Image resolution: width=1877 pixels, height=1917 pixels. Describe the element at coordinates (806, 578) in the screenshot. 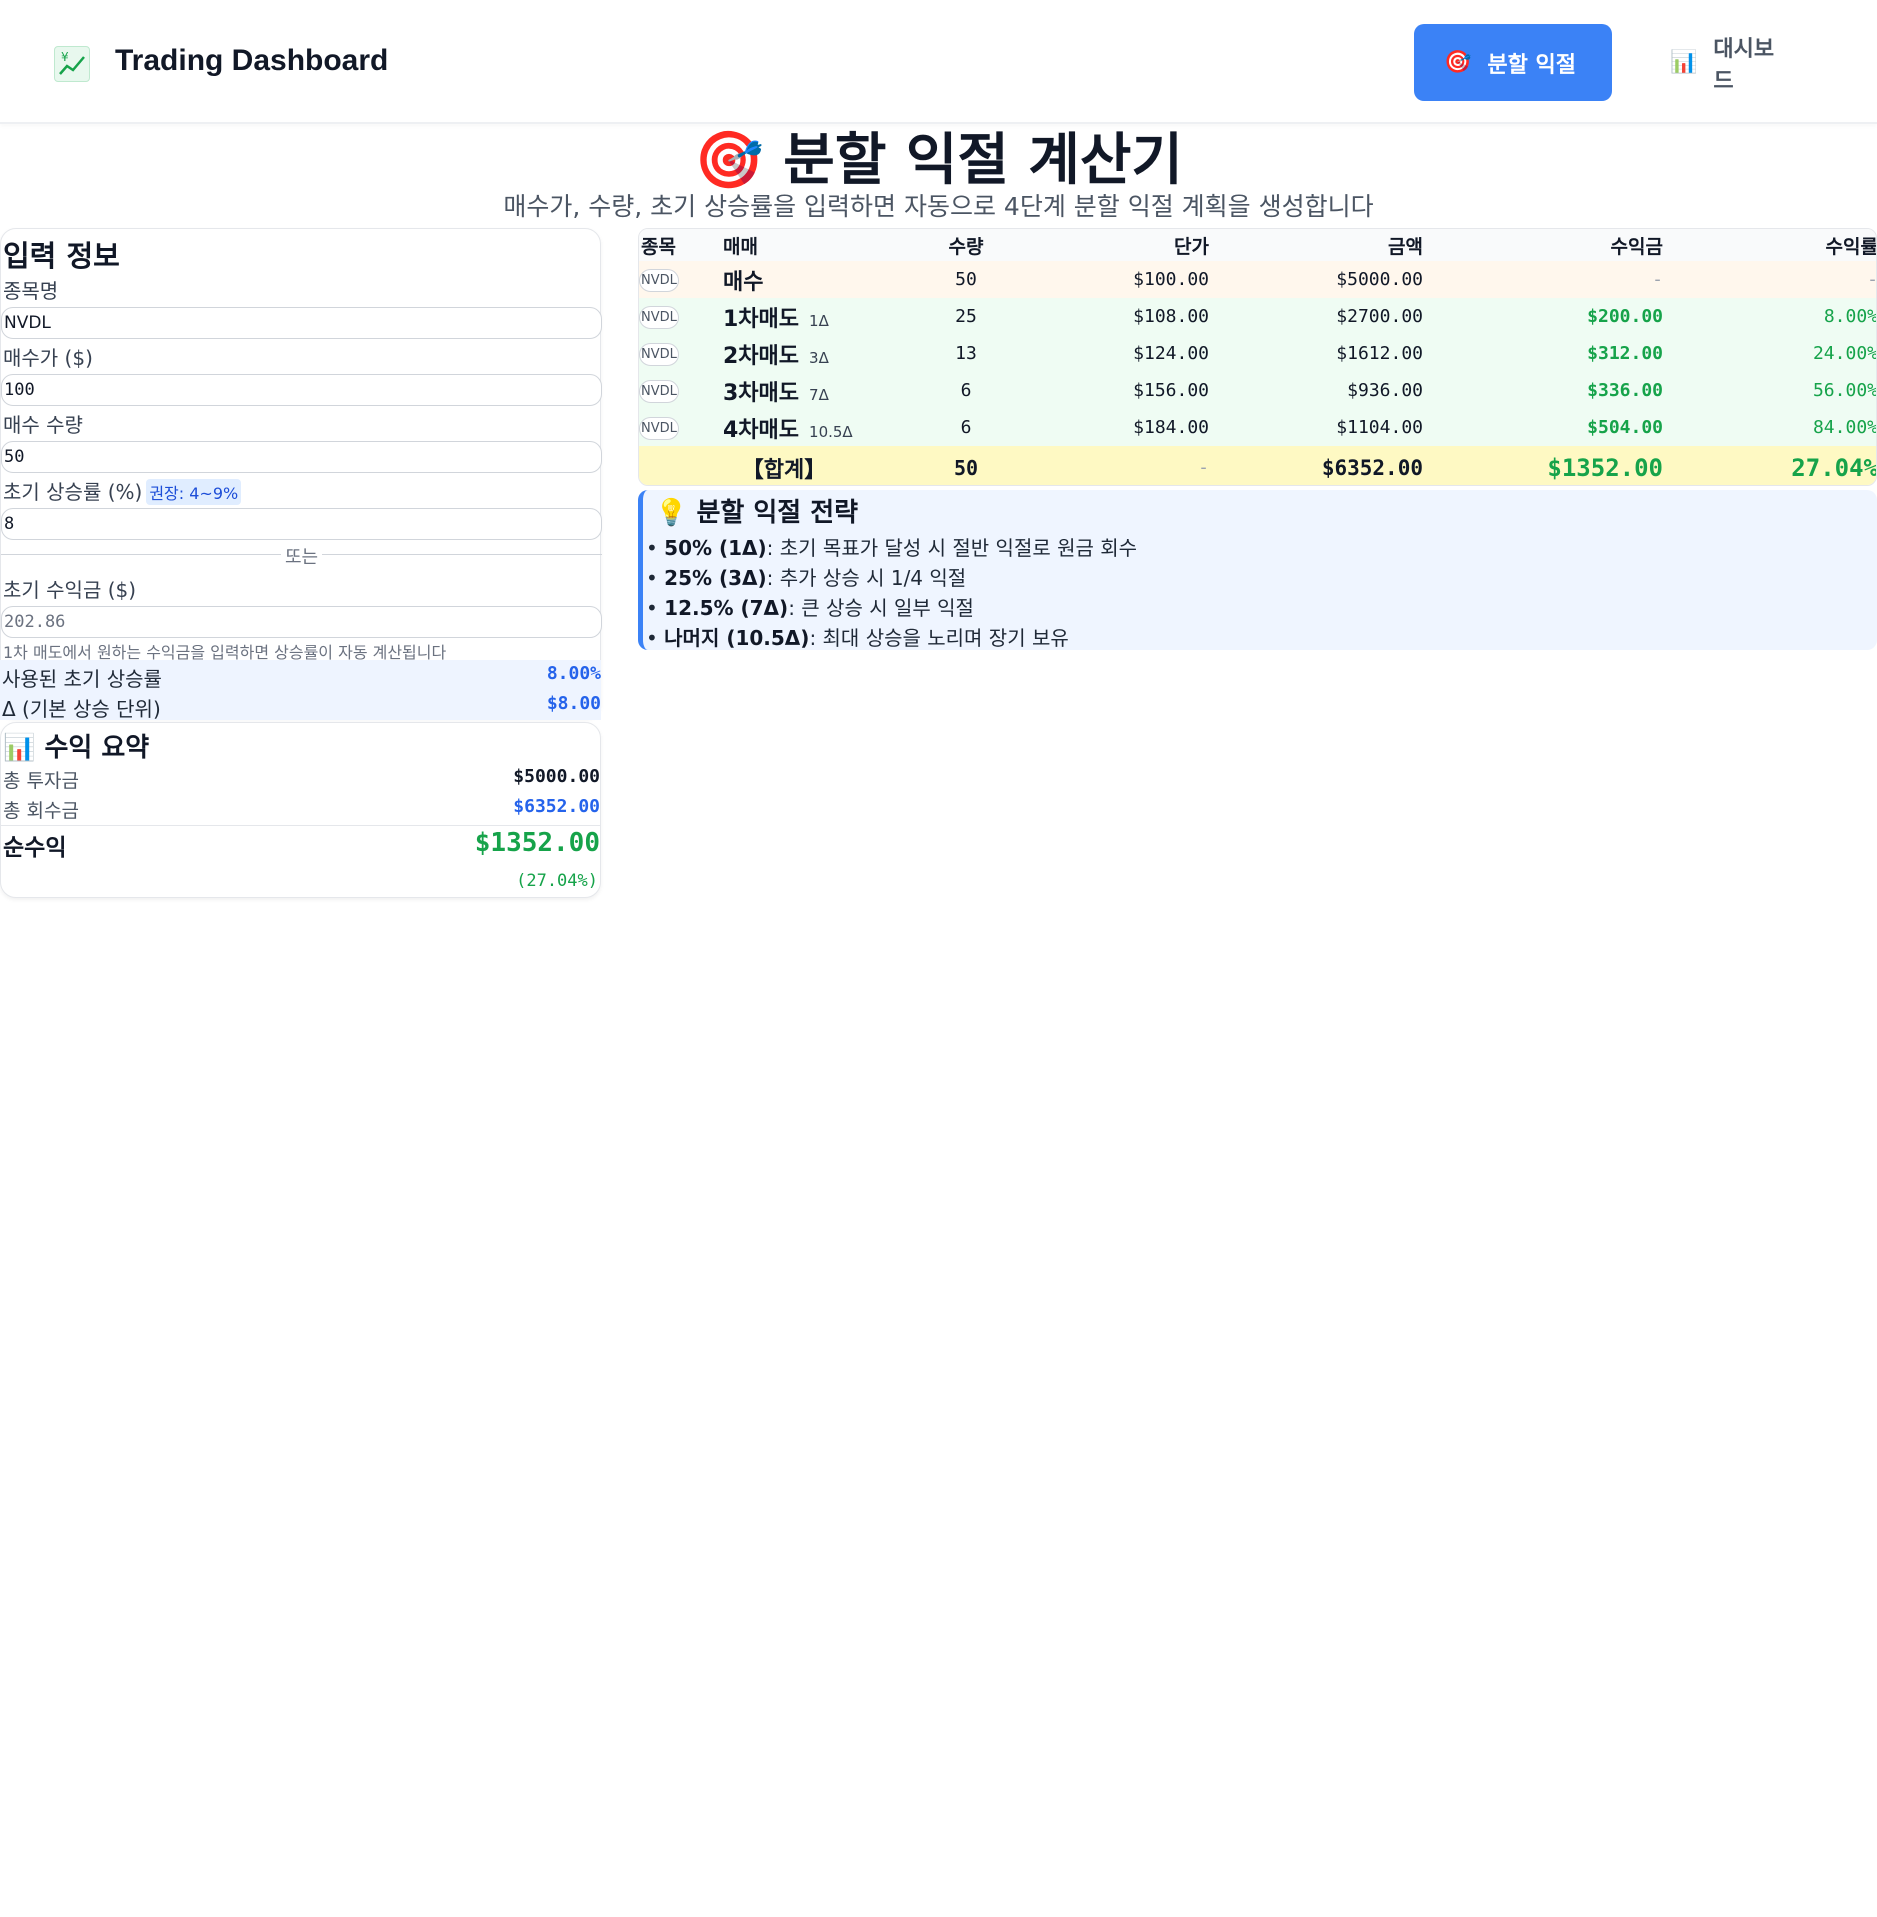

I see `strategy-item: • 25% (3Δ): 추가 상승 시 1/4 익절` at that location.